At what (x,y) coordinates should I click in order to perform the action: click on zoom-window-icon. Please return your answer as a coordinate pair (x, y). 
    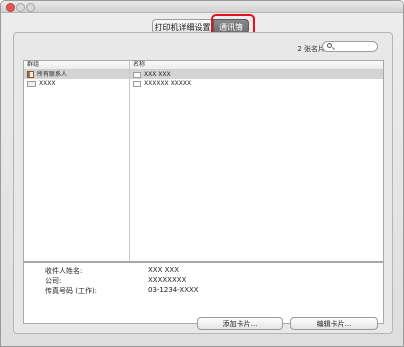
    Looking at the image, I should click on (30, 7).